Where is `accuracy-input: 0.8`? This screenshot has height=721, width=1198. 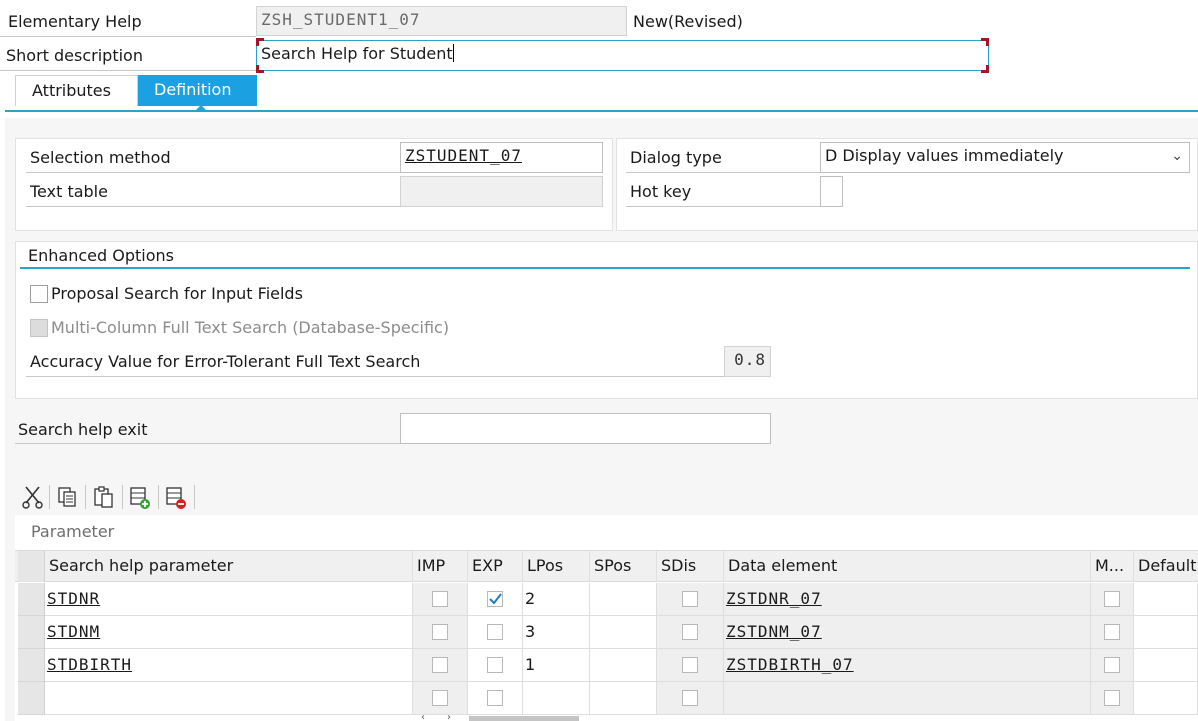
accuracy-input: 0.8 is located at coordinates (747, 361).